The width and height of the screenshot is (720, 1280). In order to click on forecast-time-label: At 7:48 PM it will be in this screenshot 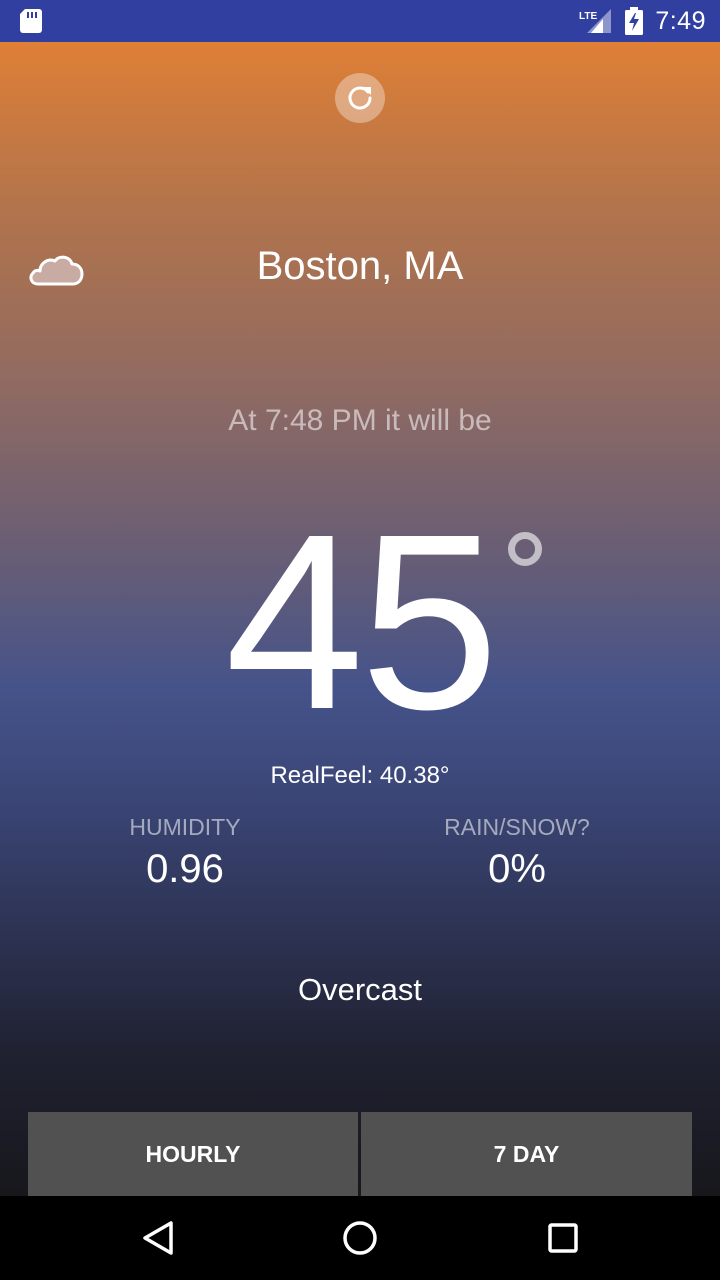, I will do `click(360, 420)`.